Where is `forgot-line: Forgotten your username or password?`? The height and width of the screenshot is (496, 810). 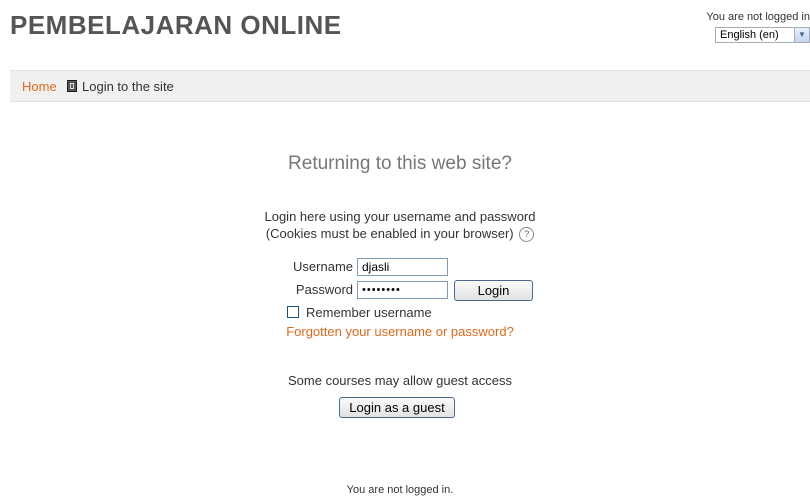
forgot-line: Forgotten your username or password? is located at coordinates (400, 331).